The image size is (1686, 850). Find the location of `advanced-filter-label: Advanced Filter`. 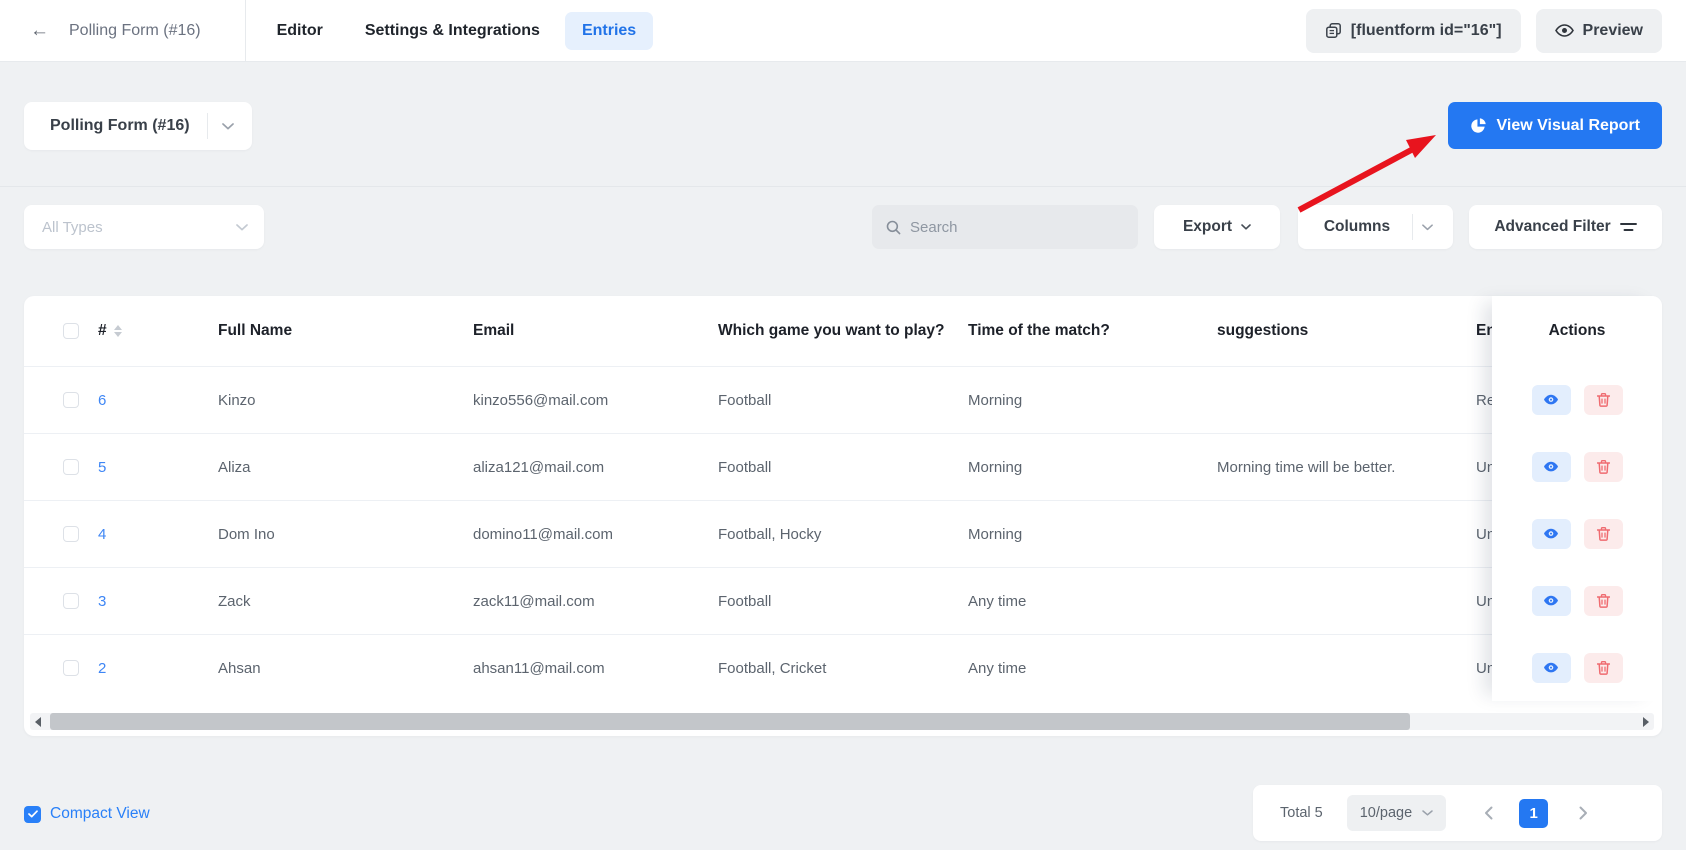

advanced-filter-label: Advanced Filter is located at coordinates (1552, 226).